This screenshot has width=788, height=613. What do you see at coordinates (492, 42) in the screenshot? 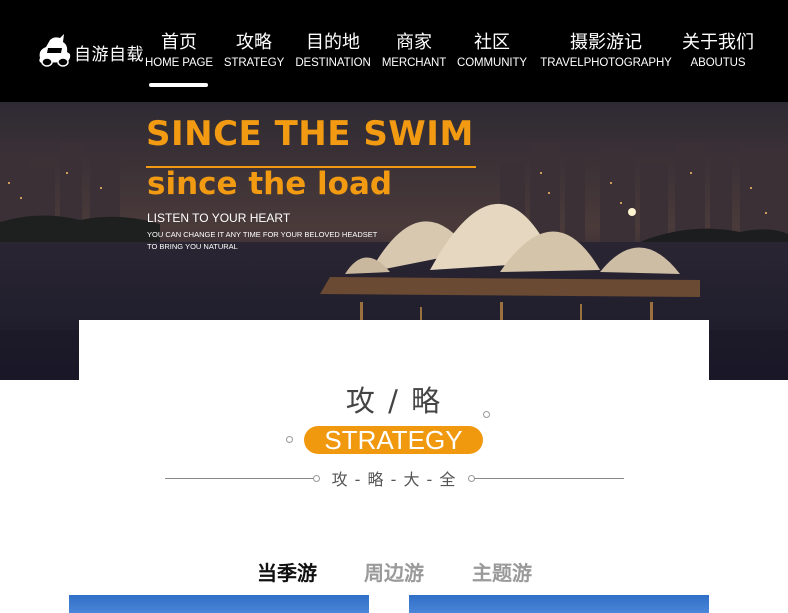
I see `nav-item-cn-label: 社区` at bounding box center [492, 42].